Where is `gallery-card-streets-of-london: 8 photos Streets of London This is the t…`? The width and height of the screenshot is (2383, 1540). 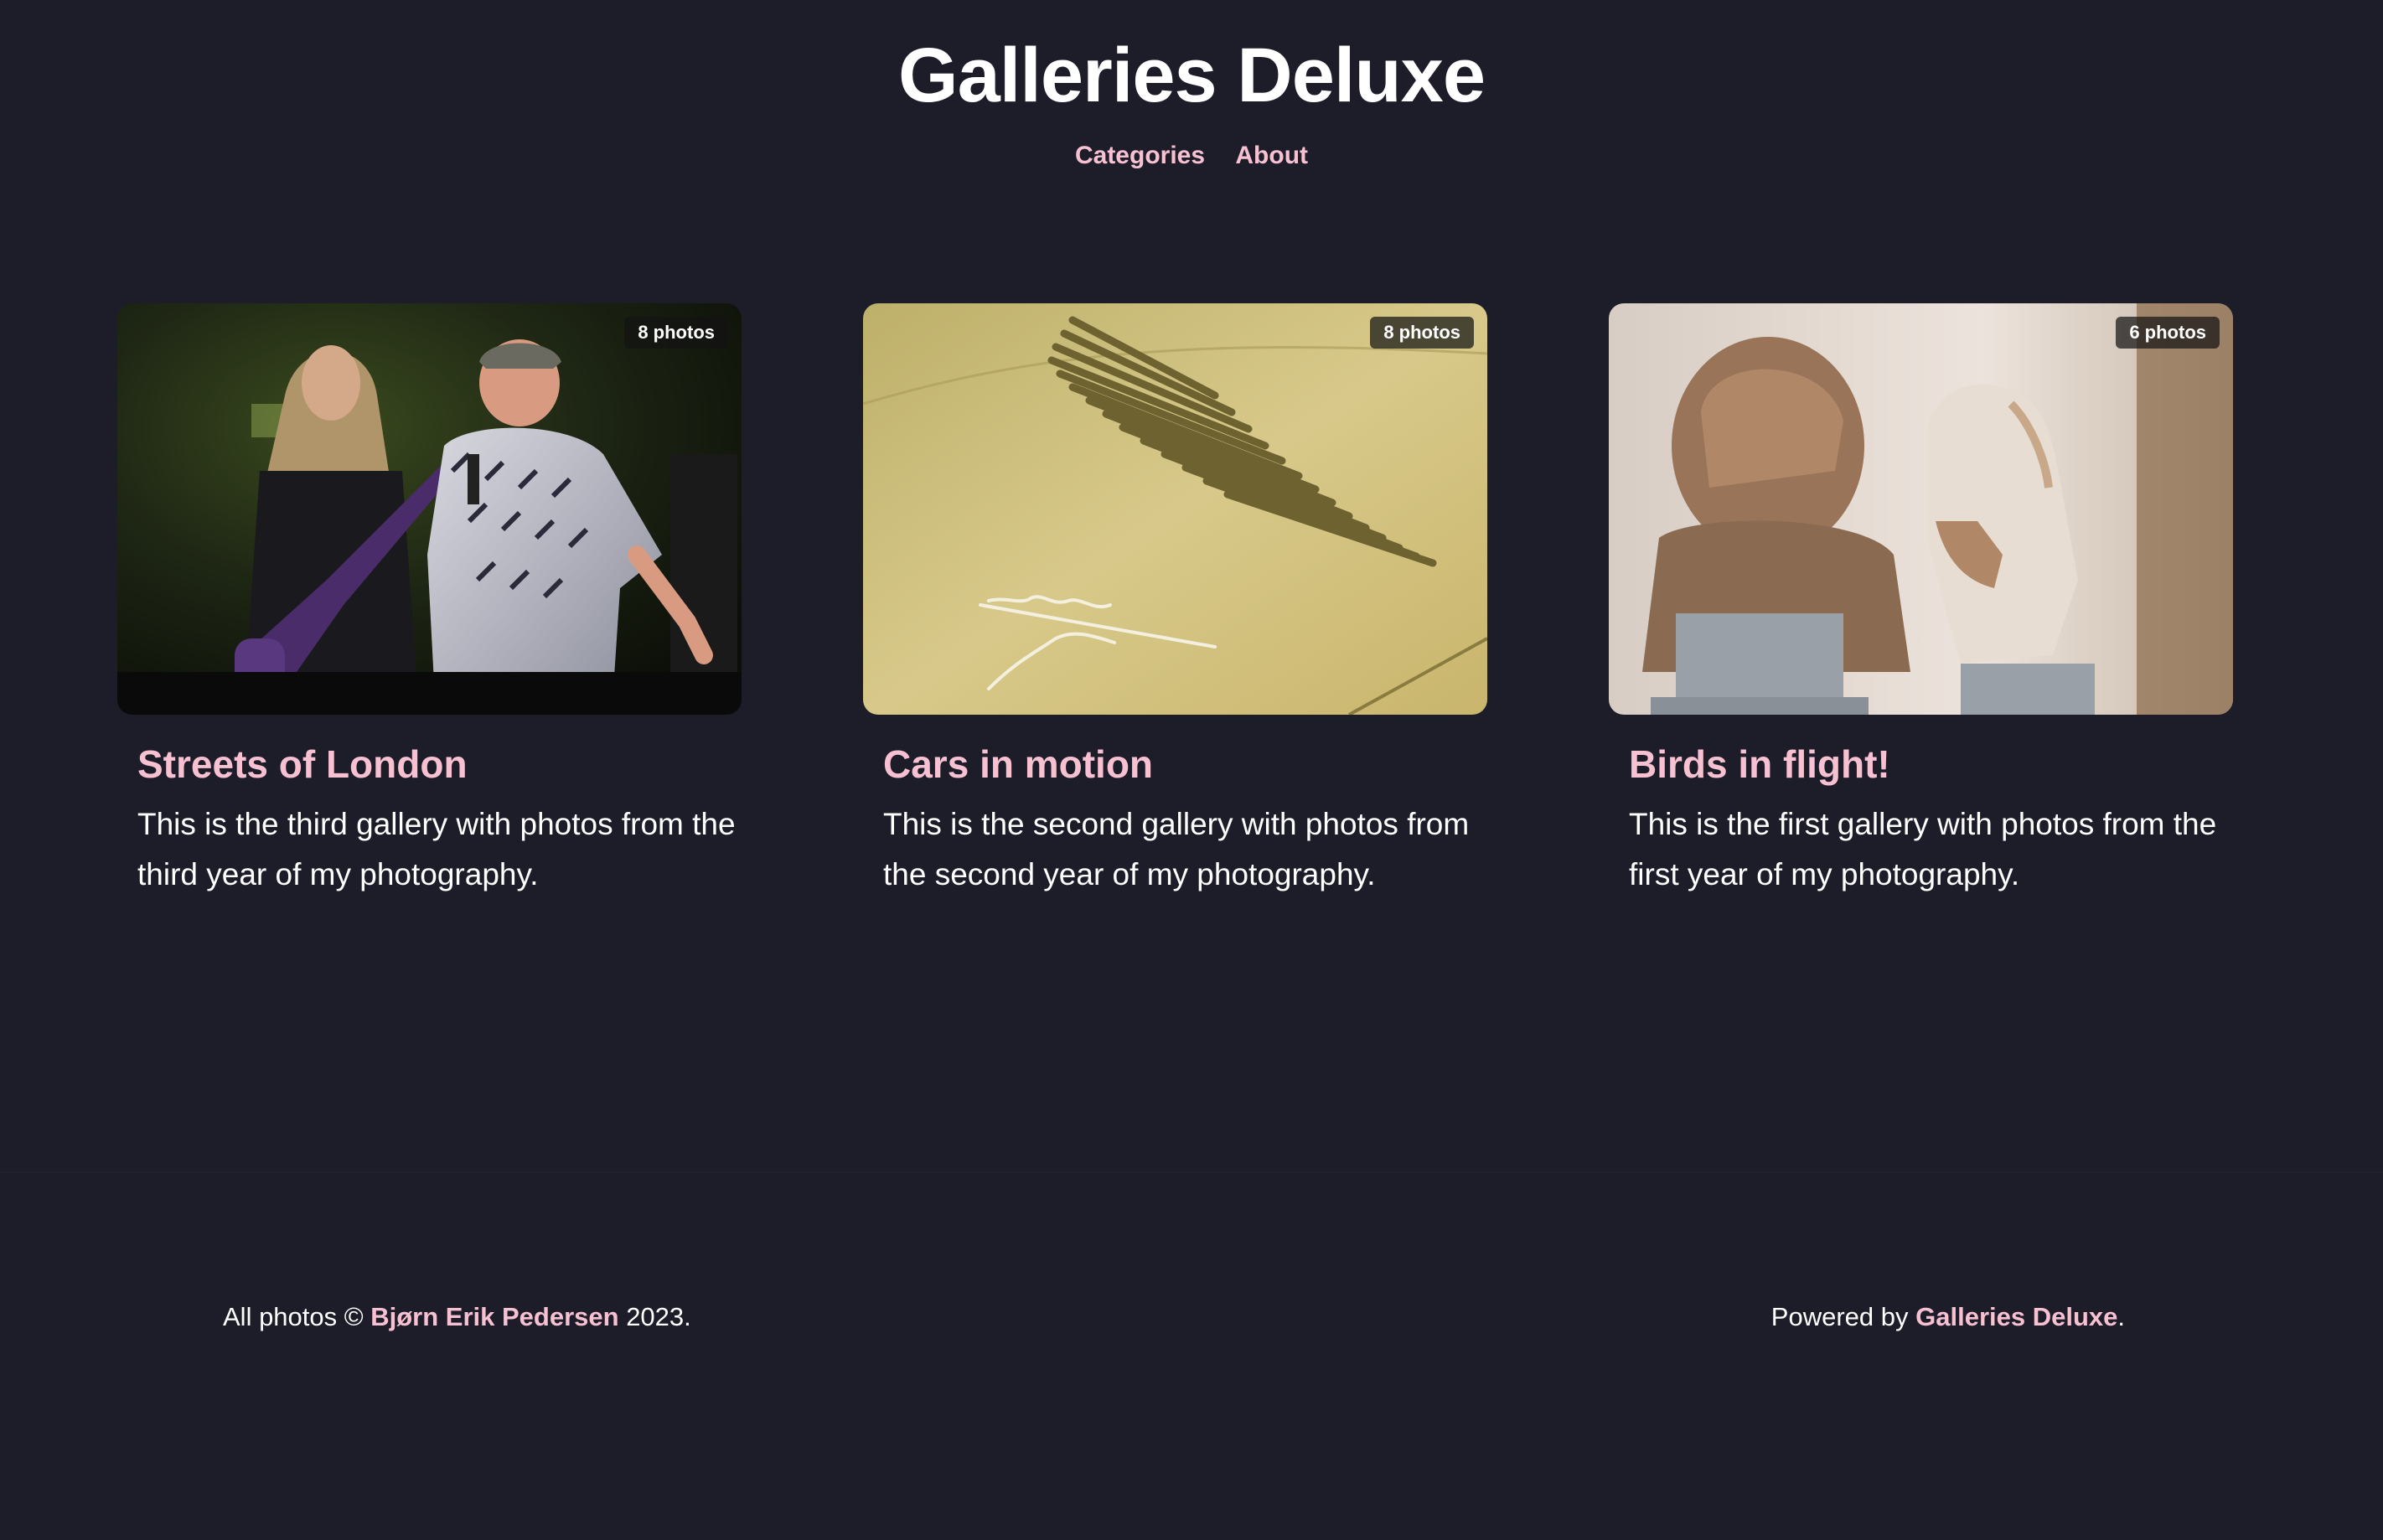
gallery-card-streets-of-london: 8 photos Streets of London This is the t… is located at coordinates (429, 597).